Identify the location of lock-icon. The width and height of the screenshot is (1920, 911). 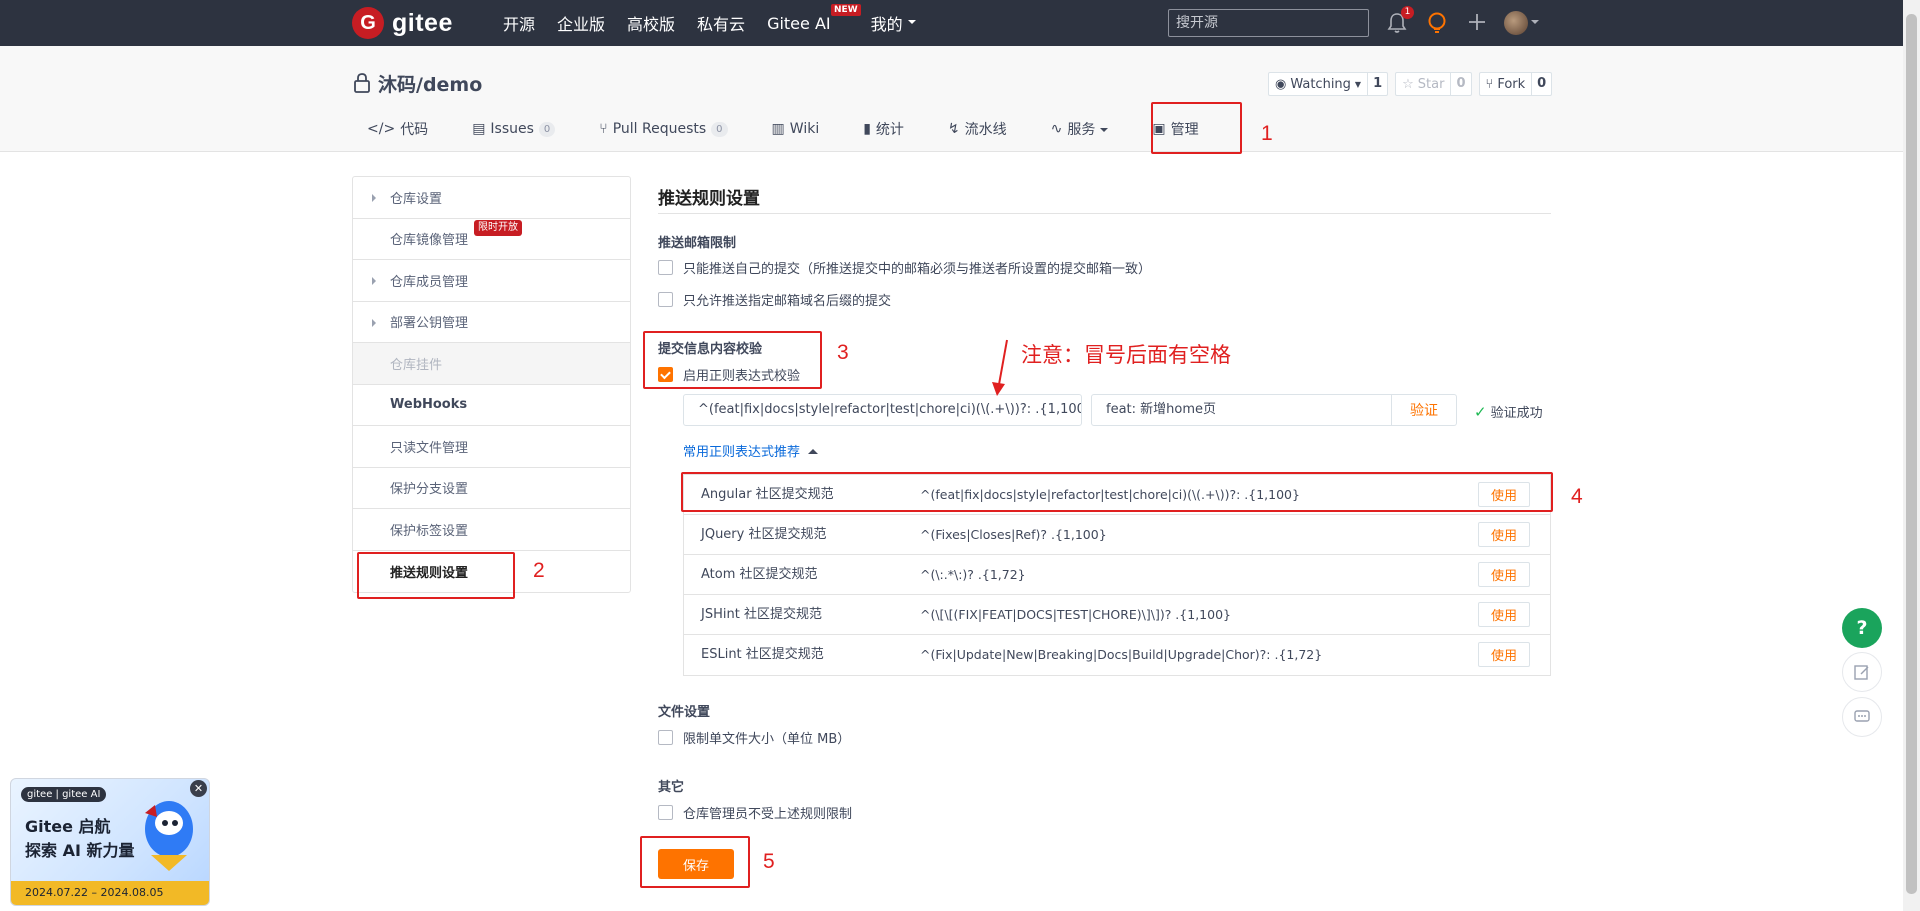
(362, 83).